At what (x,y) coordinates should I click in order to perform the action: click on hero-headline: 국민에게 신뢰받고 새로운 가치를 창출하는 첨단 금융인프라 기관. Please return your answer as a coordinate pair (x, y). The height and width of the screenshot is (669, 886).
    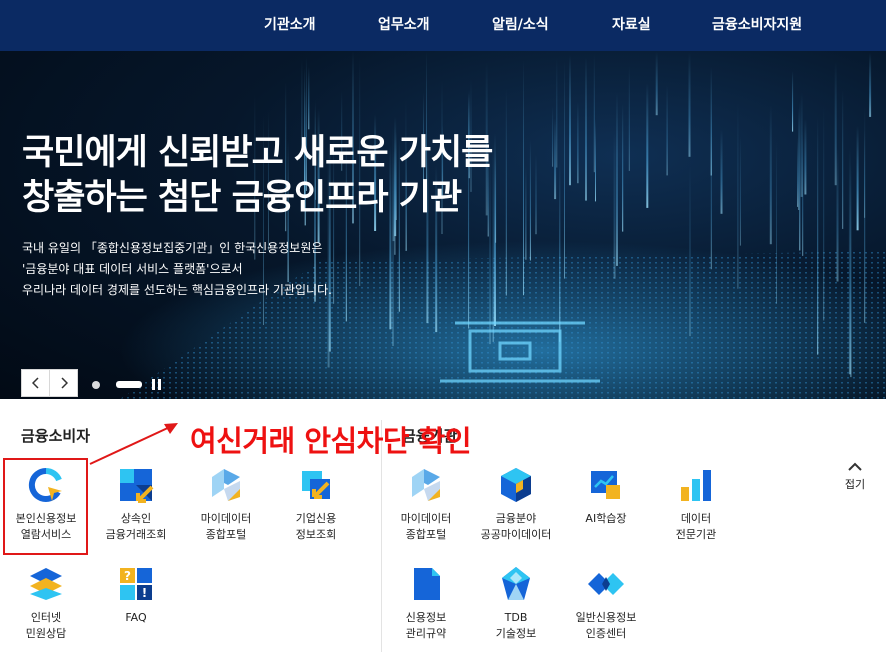
    Looking at the image, I should click on (257, 176).